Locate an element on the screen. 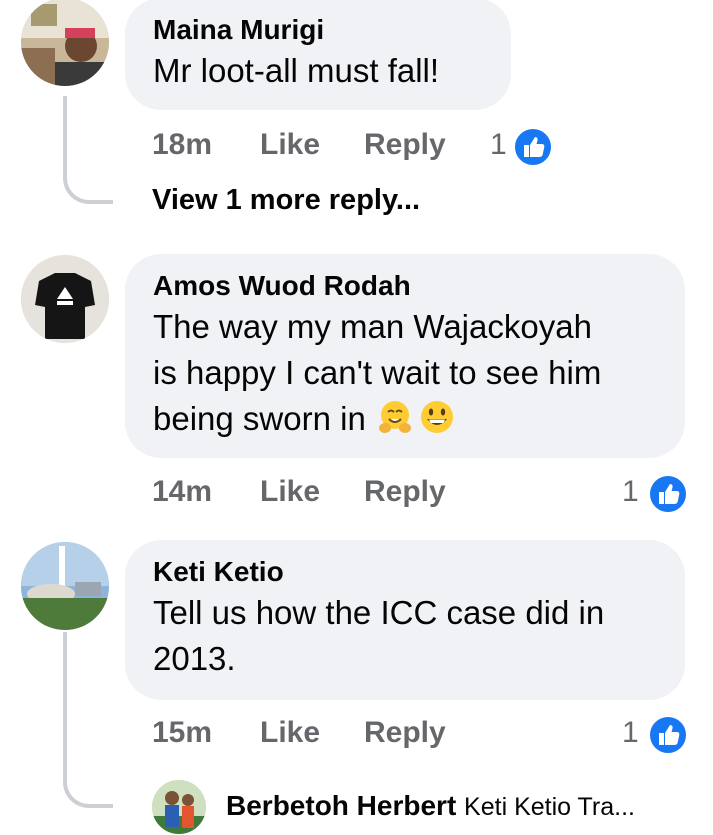 The image size is (713, 835). comment-bubble: Maina Murigi Mr loot-all must fall! is located at coordinates (318, 55).